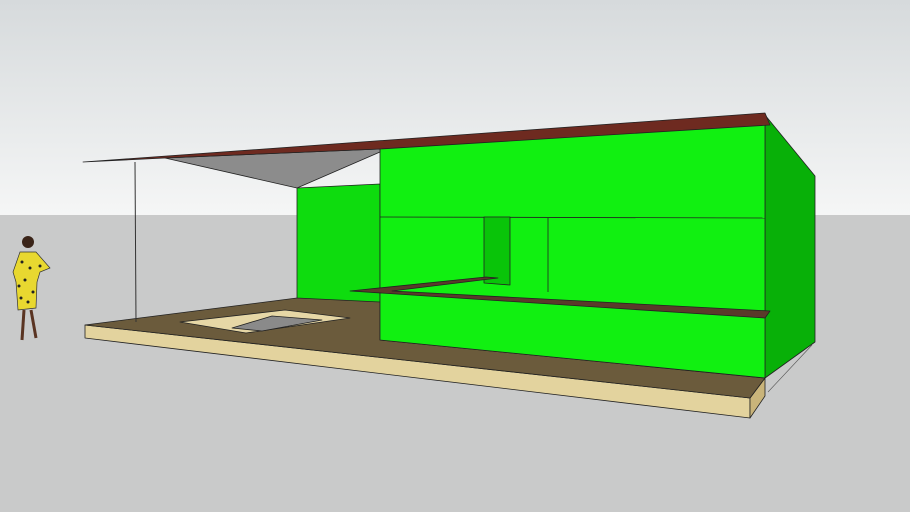 The width and height of the screenshot is (910, 512). Describe the element at coordinates (338, 243) in the screenshot. I see `wall-back-left` at that location.